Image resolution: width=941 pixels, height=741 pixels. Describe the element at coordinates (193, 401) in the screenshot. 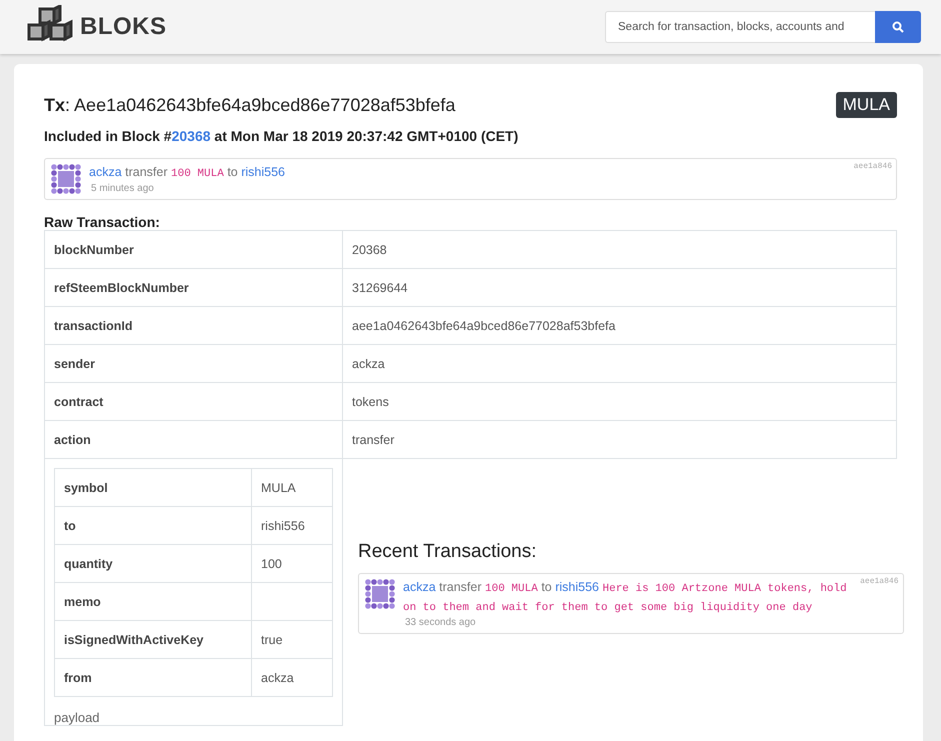

I see `key-cell: contract` at that location.